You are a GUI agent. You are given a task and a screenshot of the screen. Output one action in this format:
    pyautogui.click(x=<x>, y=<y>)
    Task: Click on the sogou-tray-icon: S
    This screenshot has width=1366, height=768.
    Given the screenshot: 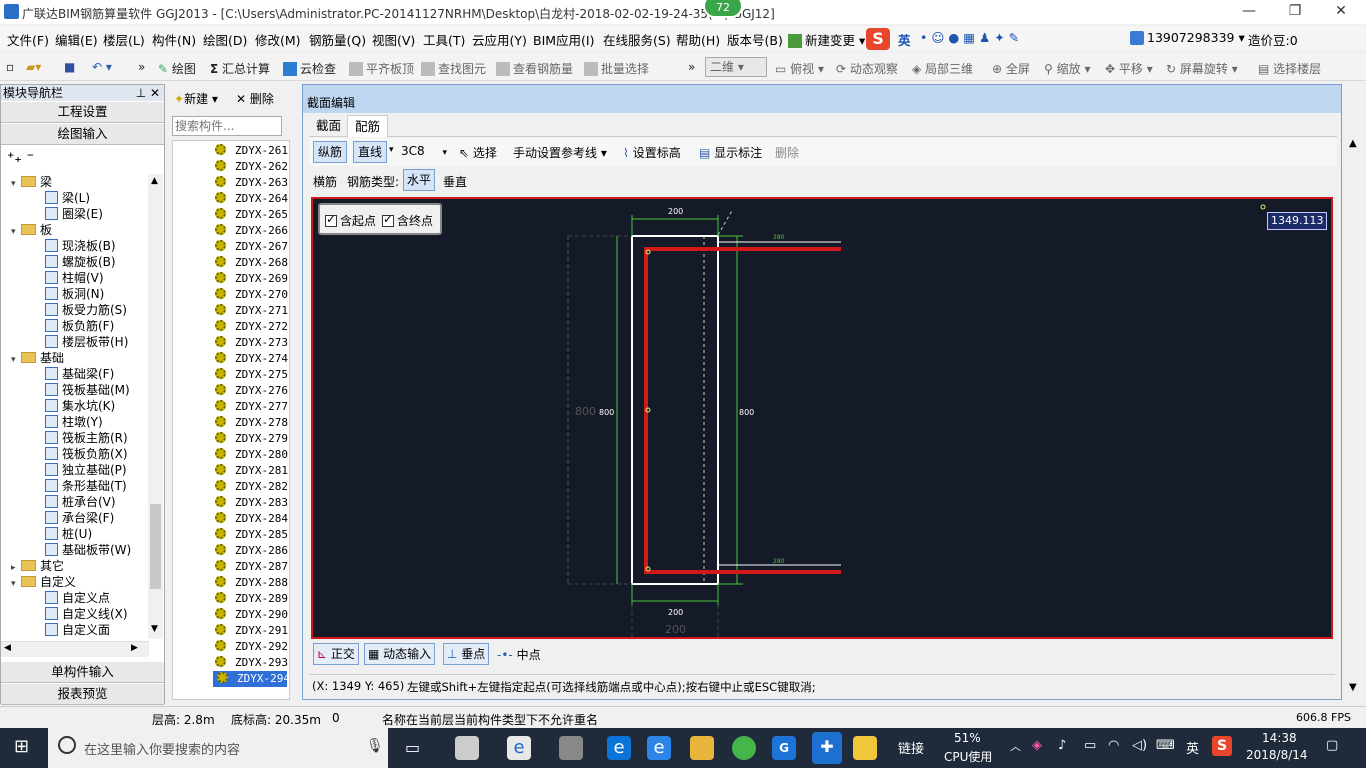 What is the action you would take?
    pyautogui.click(x=1222, y=746)
    